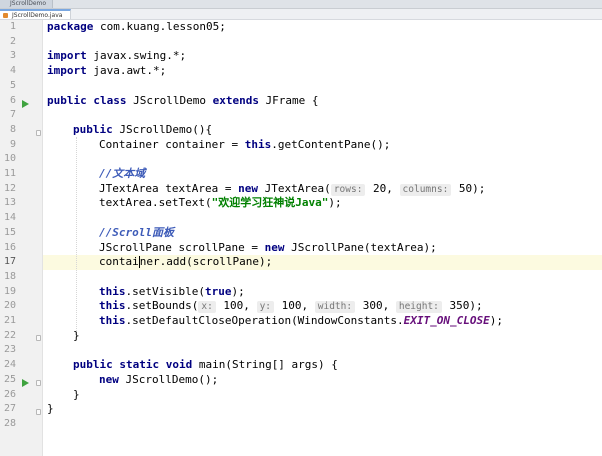 This screenshot has width=602, height=456. I want to click on code-line-13: textArea.setText("欢迎学习狂神说Java");, so click(220, 203).